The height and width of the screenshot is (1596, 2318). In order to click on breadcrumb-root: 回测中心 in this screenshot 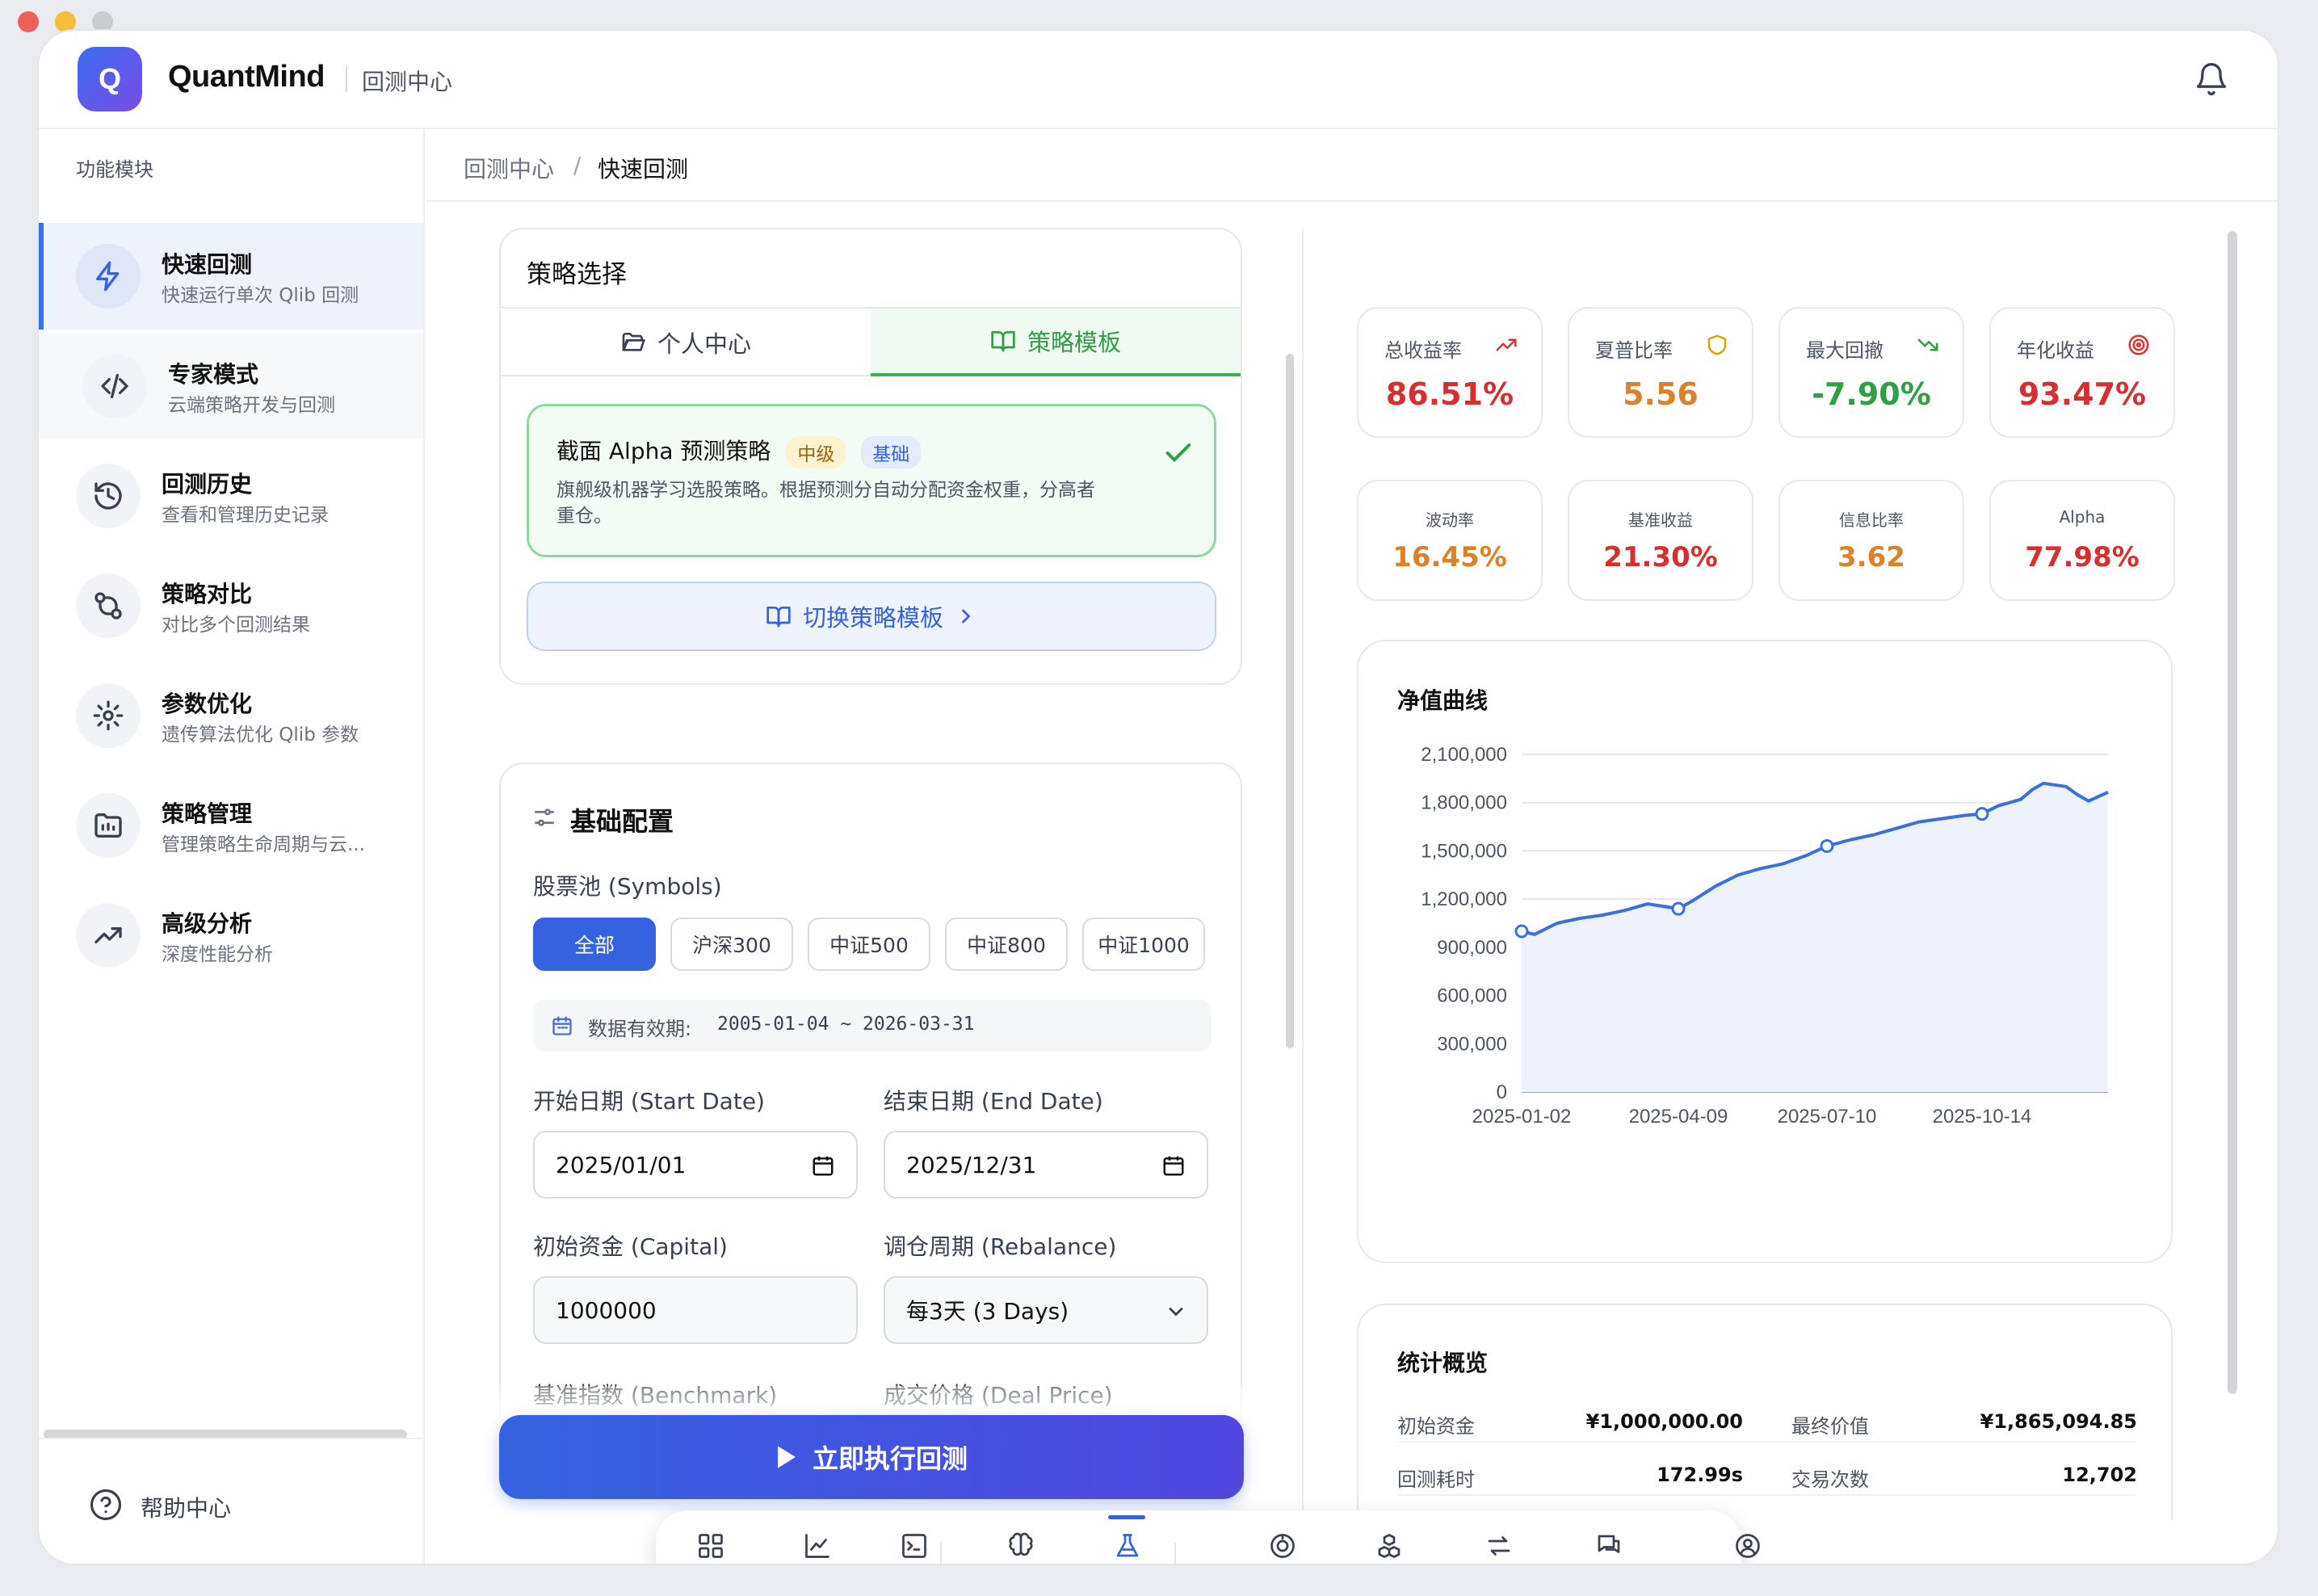, I will do `click(509, 168)`.